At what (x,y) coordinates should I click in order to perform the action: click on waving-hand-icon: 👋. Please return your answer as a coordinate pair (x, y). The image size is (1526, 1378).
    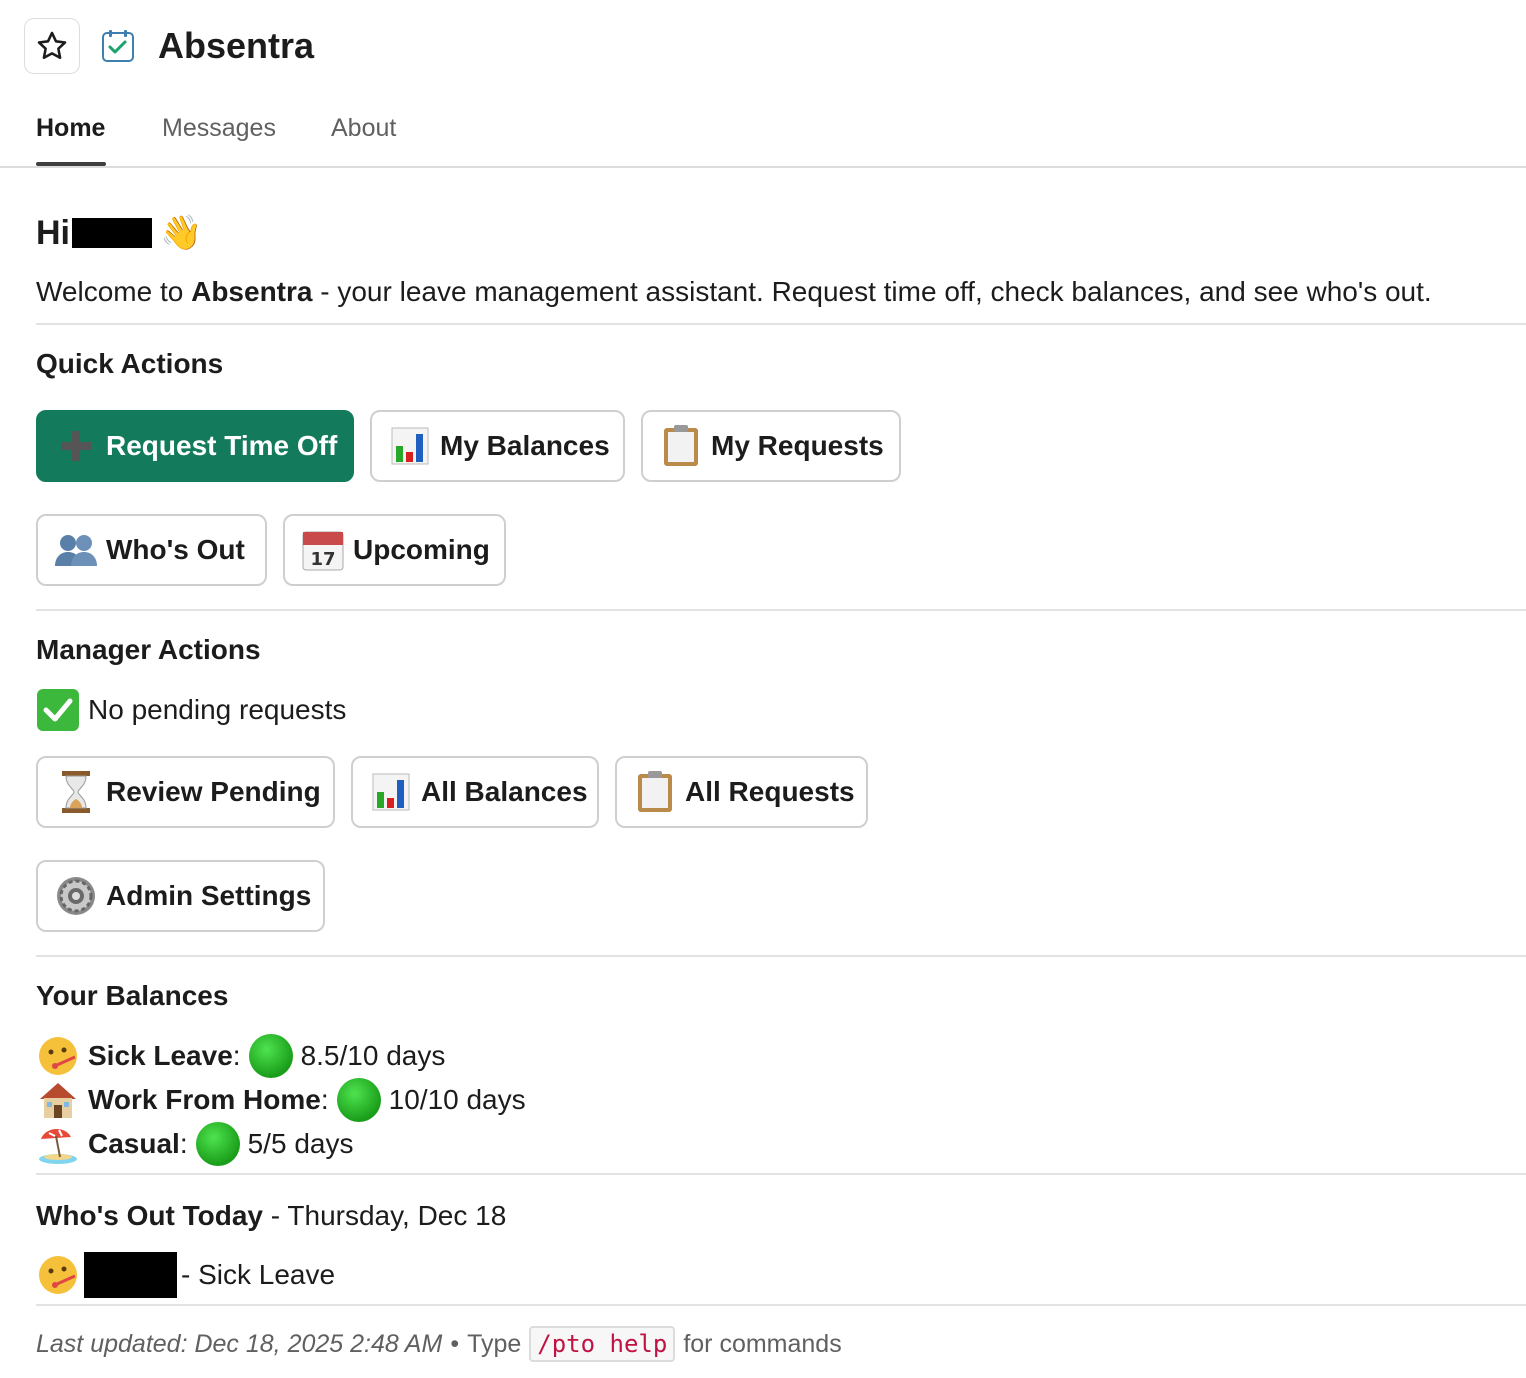
    Looking at the image, I should click on (181, 233).